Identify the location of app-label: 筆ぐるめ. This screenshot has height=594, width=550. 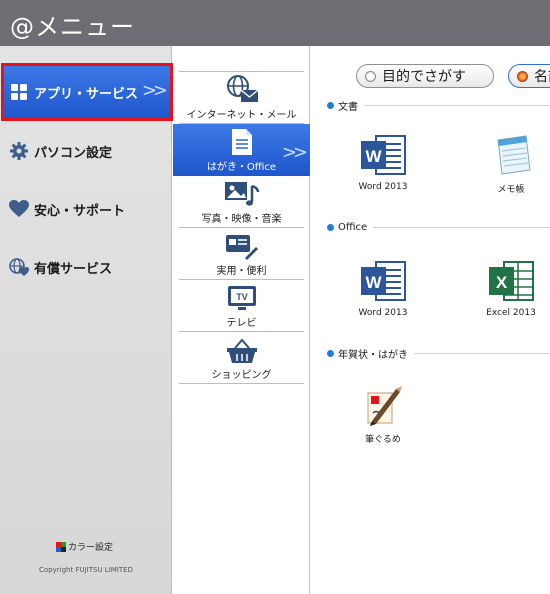
(383, 440).